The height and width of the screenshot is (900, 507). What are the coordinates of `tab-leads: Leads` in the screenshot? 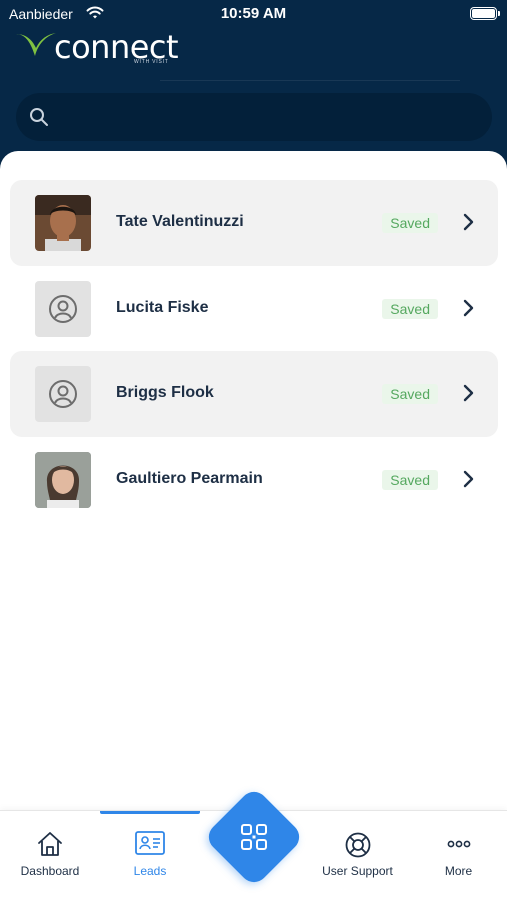 It's located at (150, 855).